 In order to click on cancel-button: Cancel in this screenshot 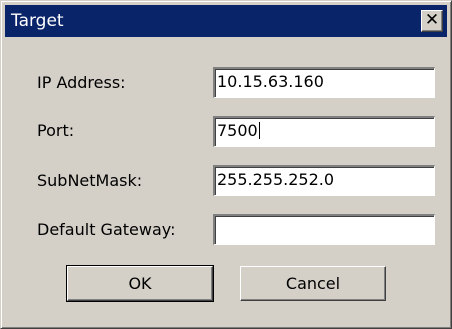, I will do `click(313, 283)`.